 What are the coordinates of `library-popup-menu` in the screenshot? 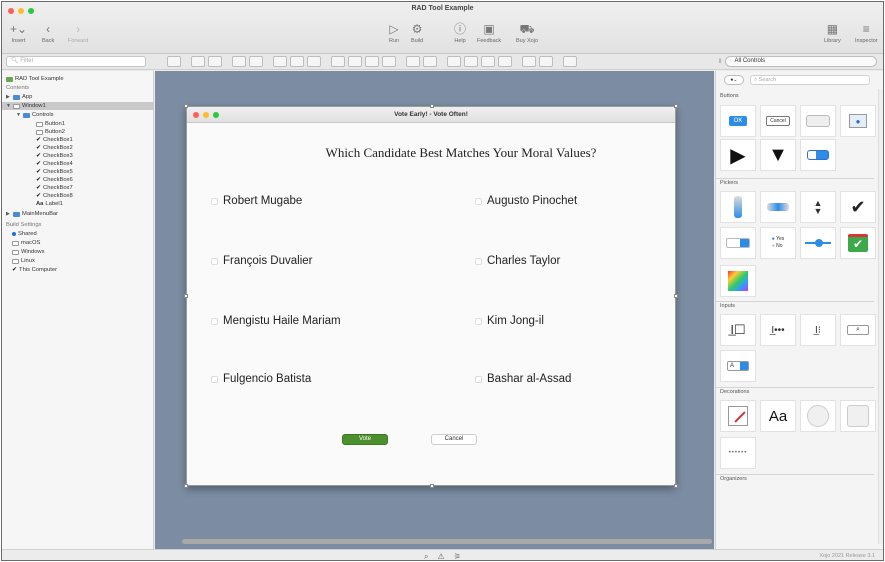 It's located at (738, 243).